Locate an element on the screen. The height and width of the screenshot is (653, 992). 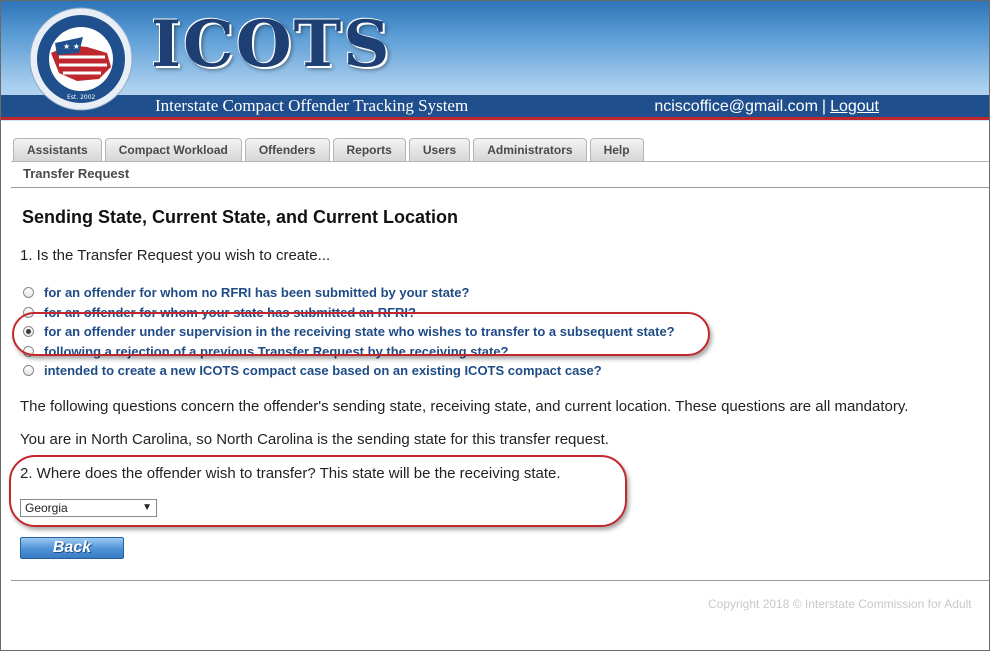
icaos-seal-logo: ★ ★ Est. 2002 is located at coordinates (81, 59).